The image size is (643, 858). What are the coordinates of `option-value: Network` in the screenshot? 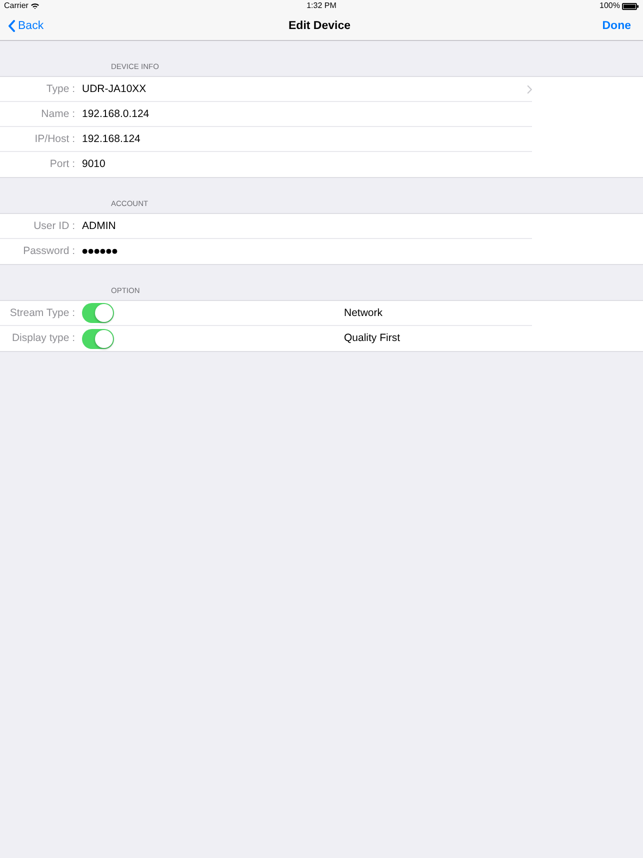 It's located at (363, 313).